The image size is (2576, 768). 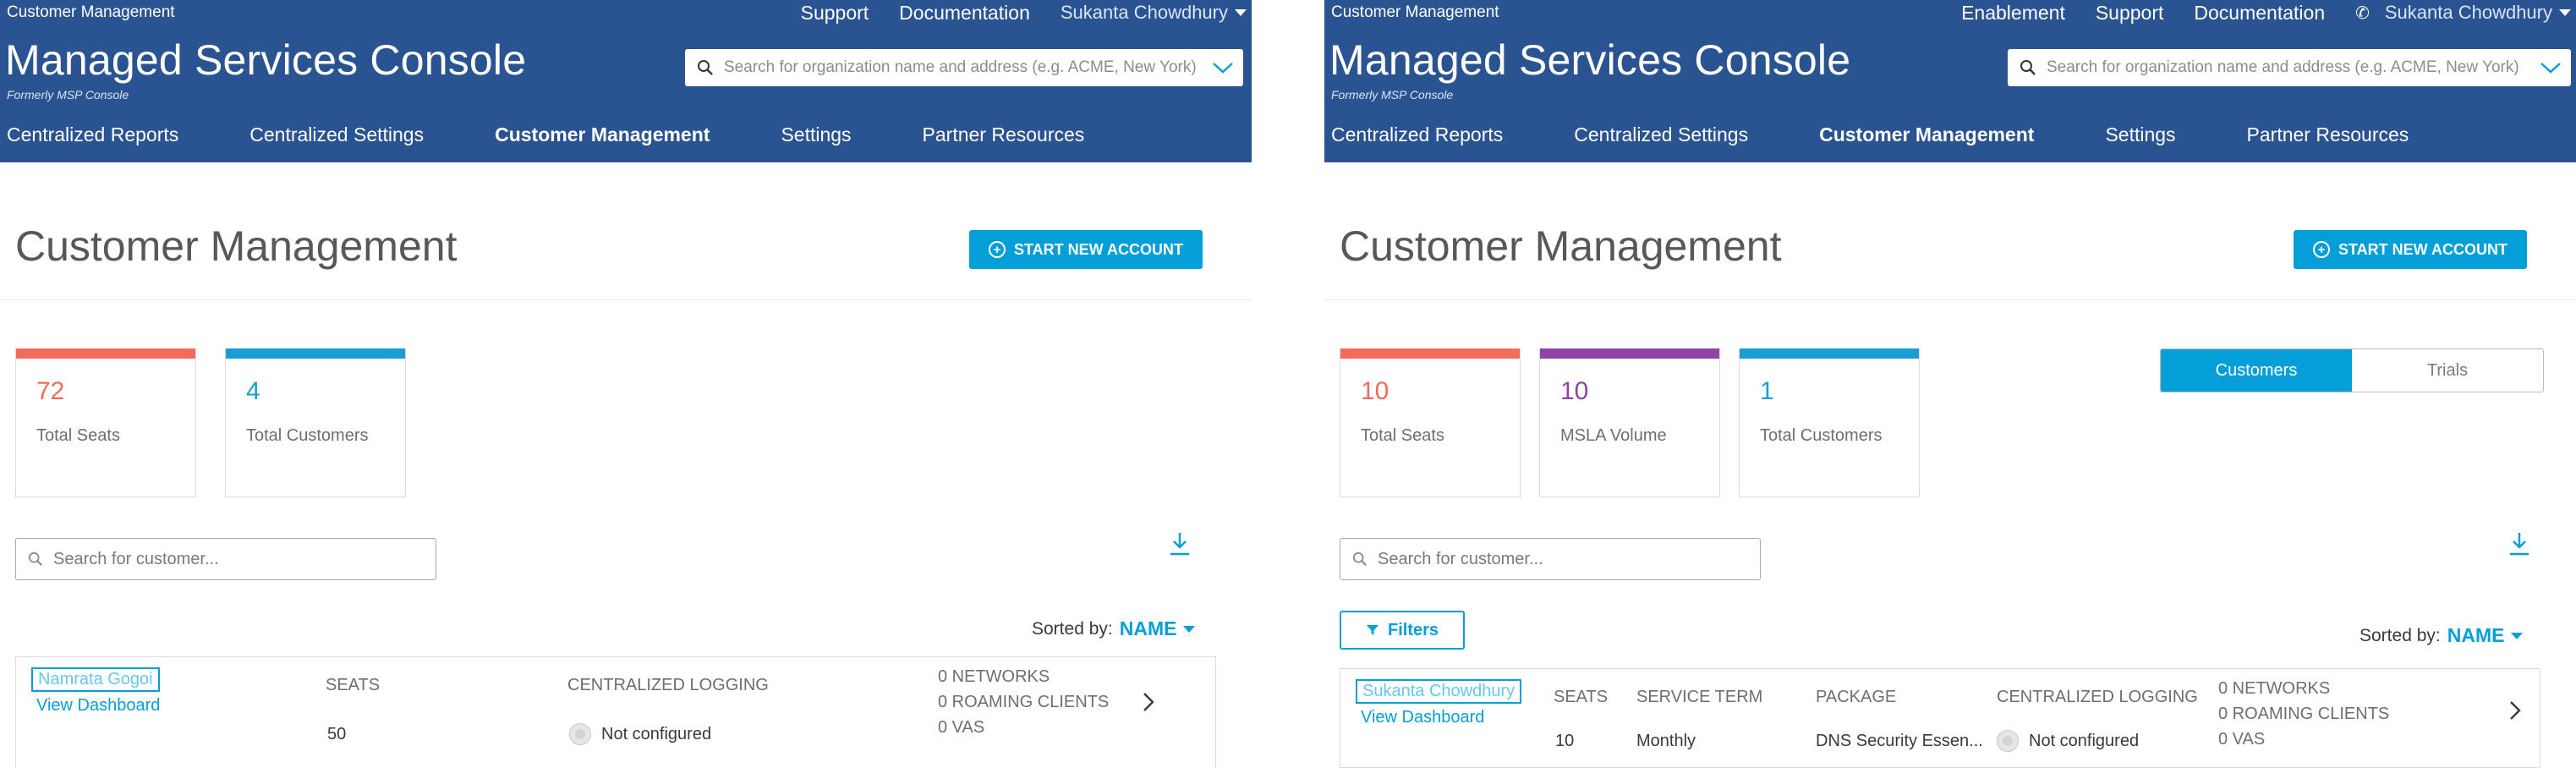 I want to click on seats-value: 50, so click(x=337, y=734).